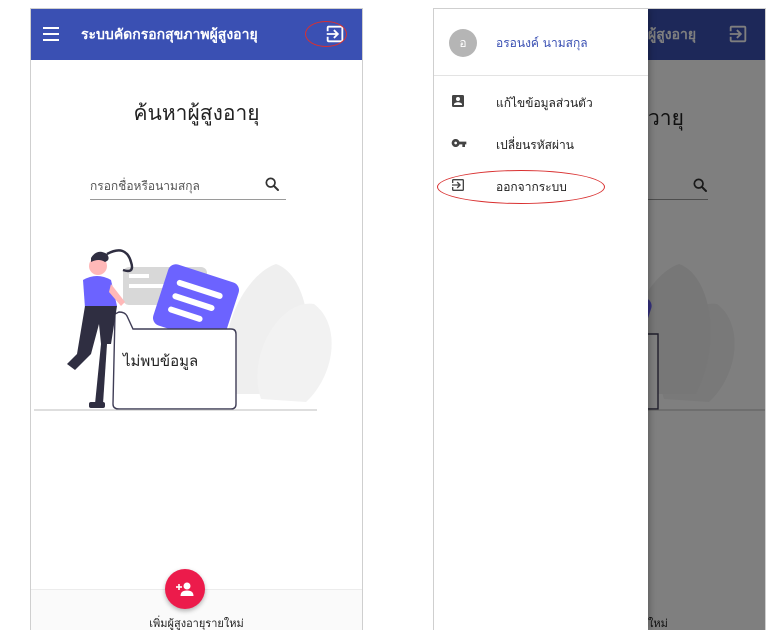 The image size is (777, 630). I want to click on search-field: กรอกชื่อหรือนามสกุล, so click(188, 186).